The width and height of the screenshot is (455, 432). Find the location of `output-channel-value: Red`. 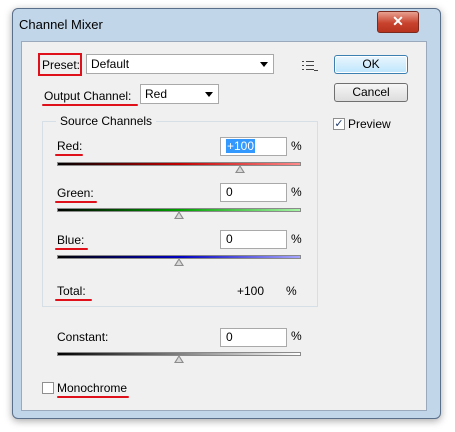

output-channel-value: Red is located at coordinates (156, 94).